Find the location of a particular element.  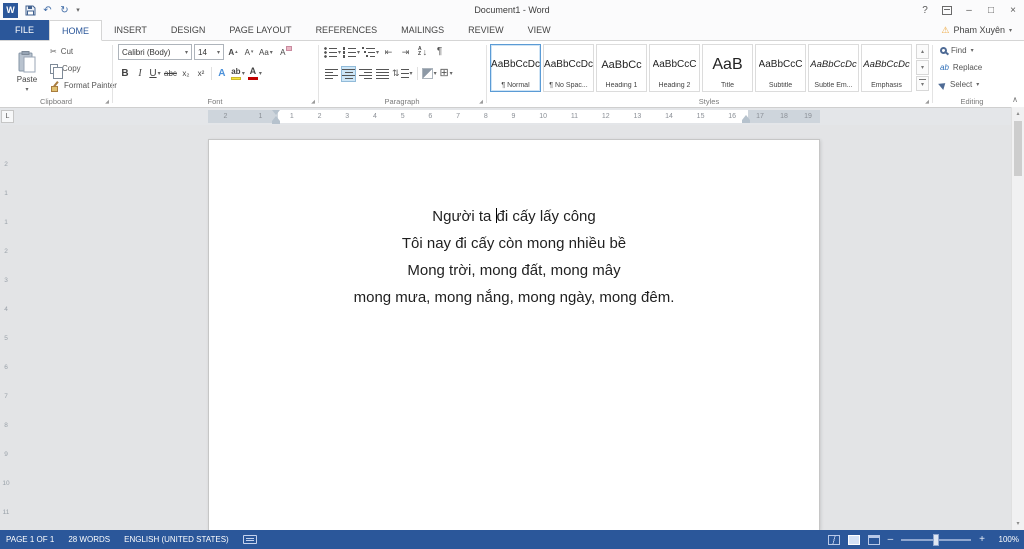

align-center-button is located at coordinates (348, 73).